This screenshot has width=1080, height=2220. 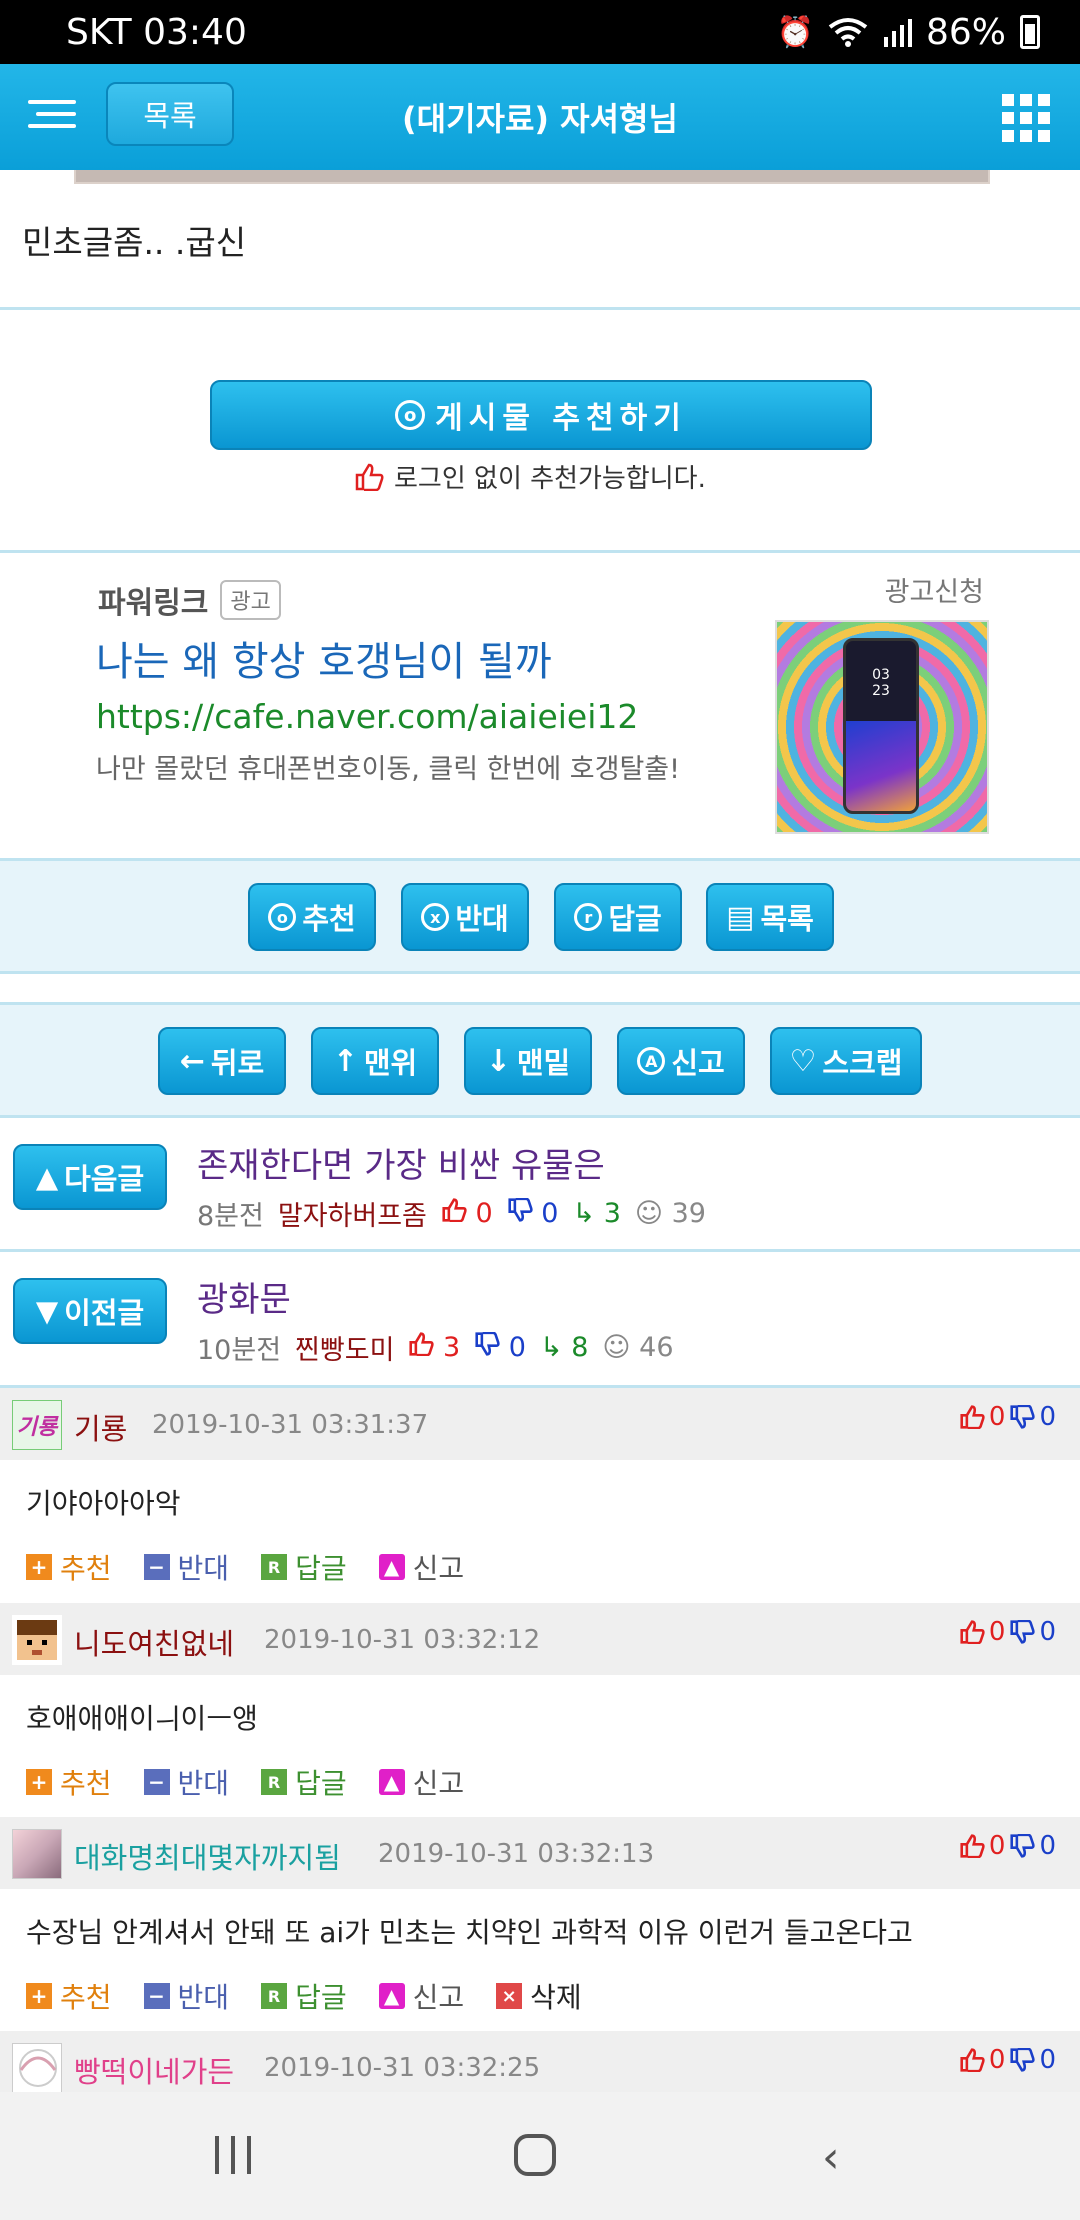 What do you see at coordinates (90, 1177) in the screenshot?
I see `next-post-button: ▲ 다음글` at bounding box center [90, 1177].